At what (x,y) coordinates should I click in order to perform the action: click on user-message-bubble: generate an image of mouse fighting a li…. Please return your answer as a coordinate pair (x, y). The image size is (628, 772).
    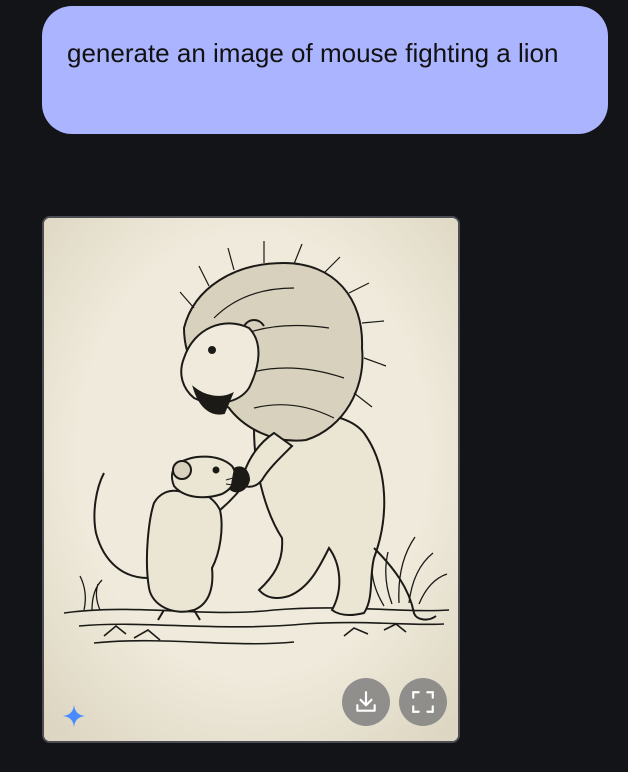
    Looking at the image, I should click on (325, 70).